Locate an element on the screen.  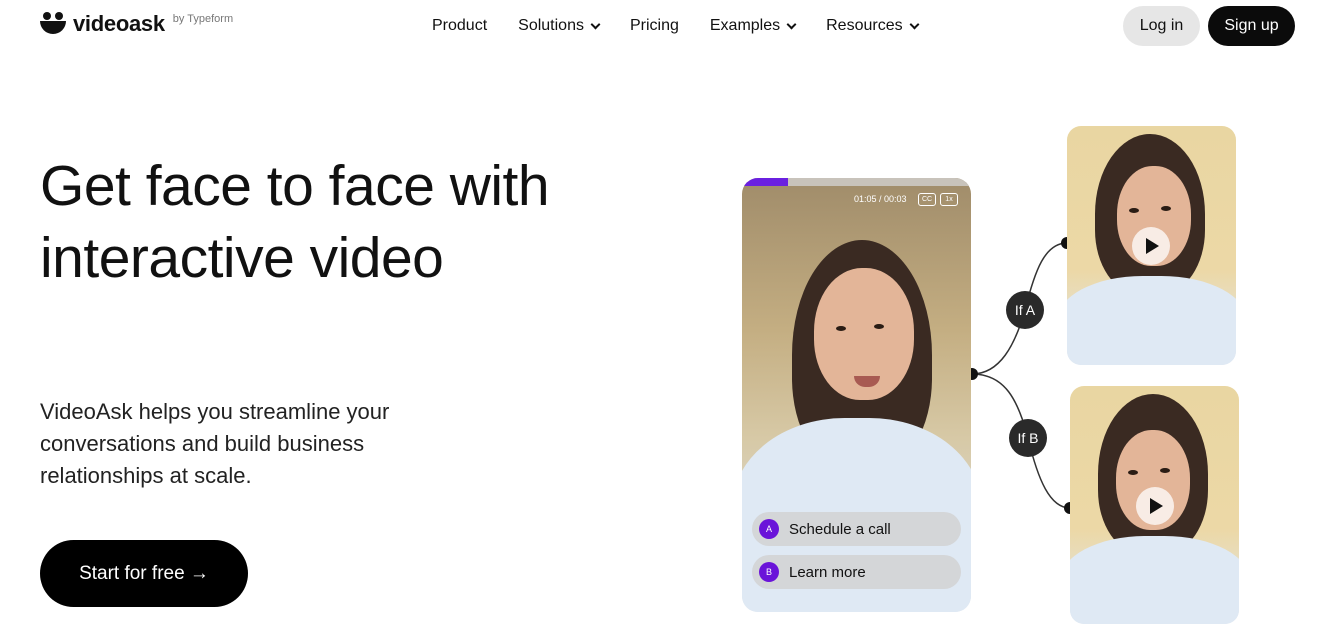
nav-item-solutions: Solutions is located at coordinates (559, 26).